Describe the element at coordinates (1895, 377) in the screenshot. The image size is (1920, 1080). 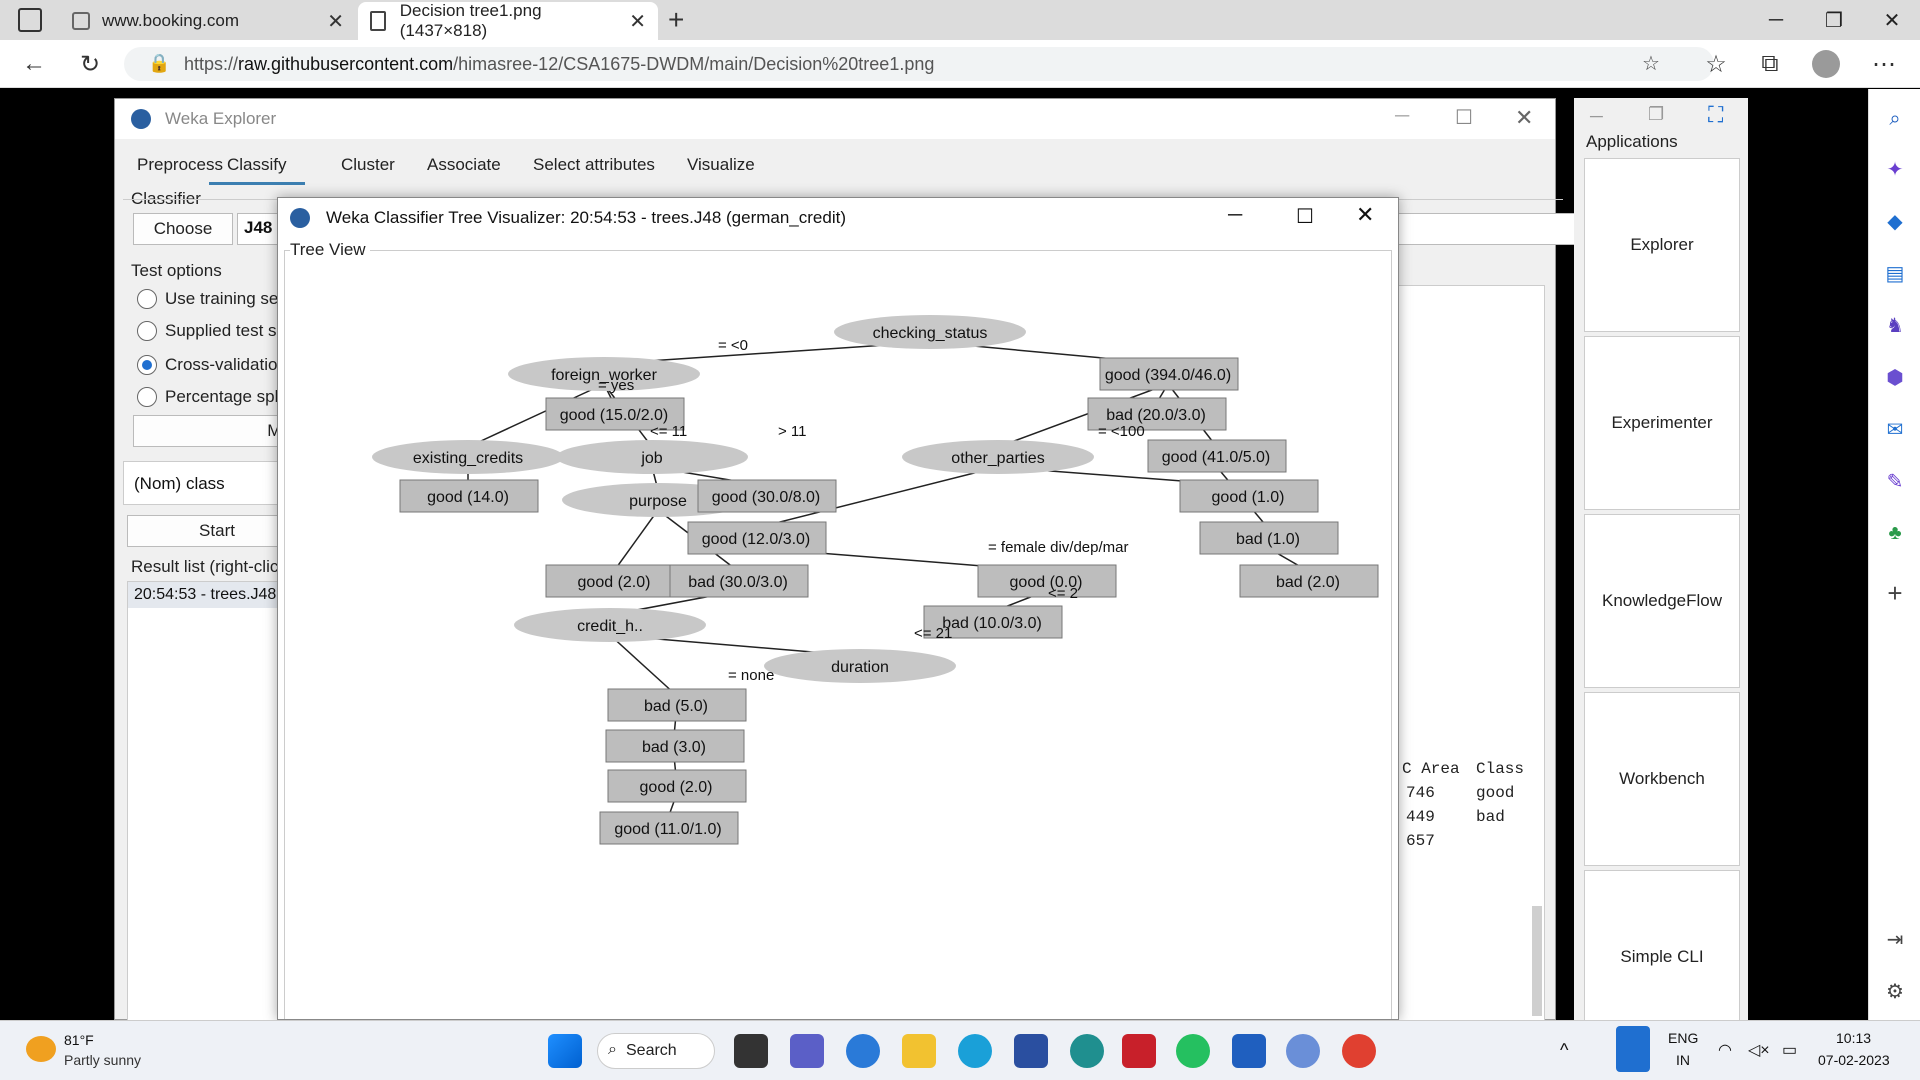
I see `office-icon: ⬢` at that location.